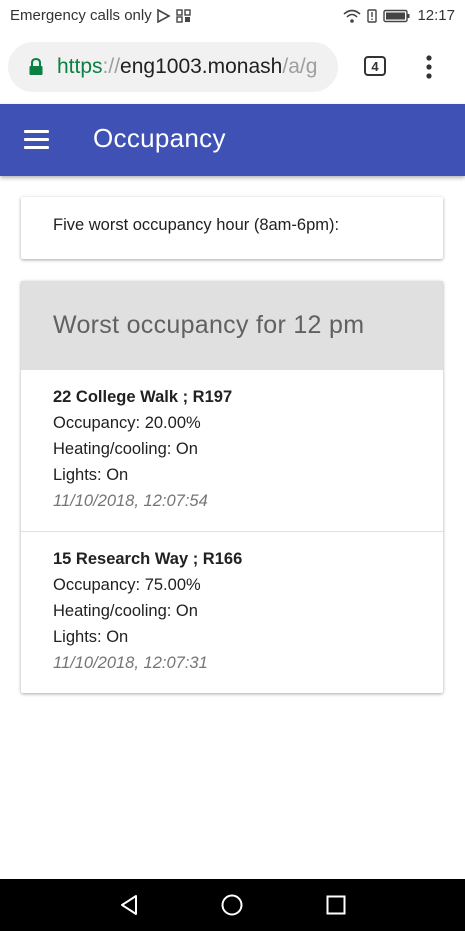 The height and width of the screenshot is (931, 465). What do you see at coordinates (196, 225) in the screenshot?
I see `intro-text: Five worst occupancy hour (8am-6pm):` at bounding box center [196, 225].